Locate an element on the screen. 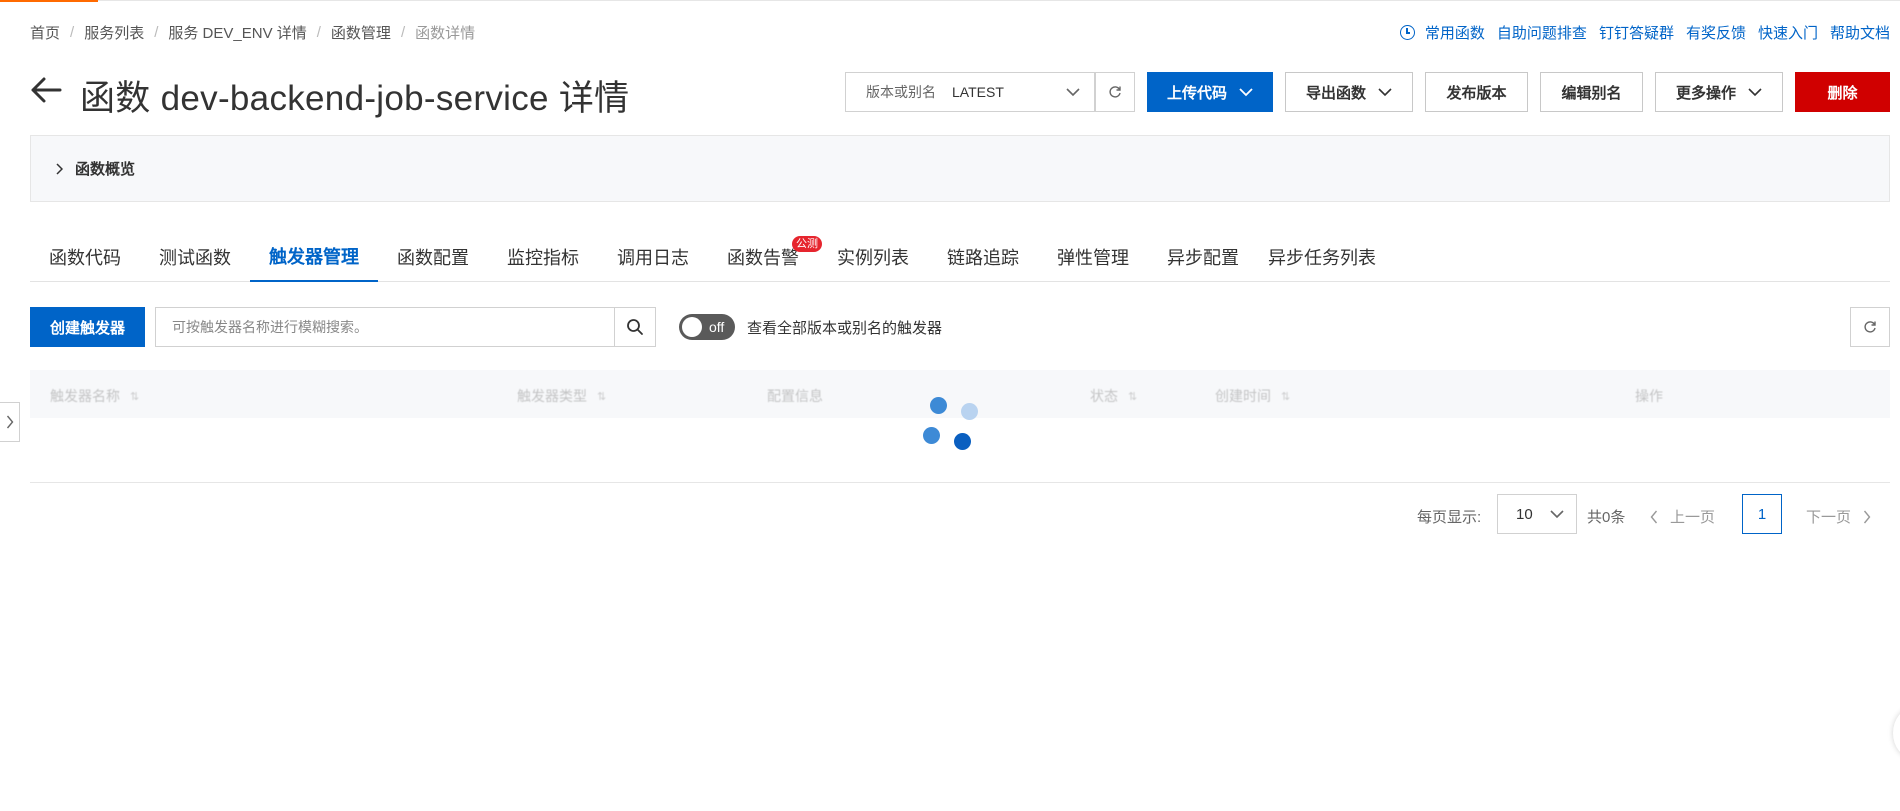  edit-alias-button: 编辑别名 is located at coordinates (1591, 92).